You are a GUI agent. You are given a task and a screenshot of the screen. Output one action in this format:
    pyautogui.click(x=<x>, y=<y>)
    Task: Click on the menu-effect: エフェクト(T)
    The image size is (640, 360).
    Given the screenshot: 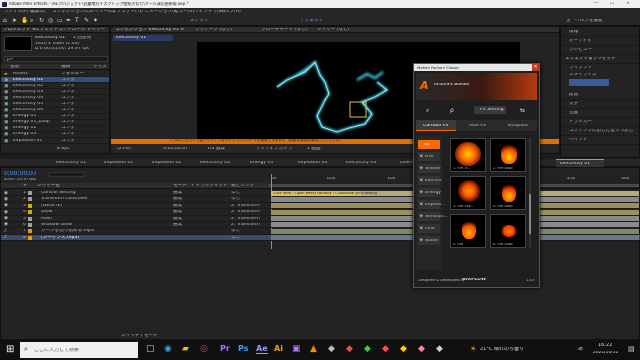 What is the action you would take?
    pyautogui.click(x=126, y=12)
    